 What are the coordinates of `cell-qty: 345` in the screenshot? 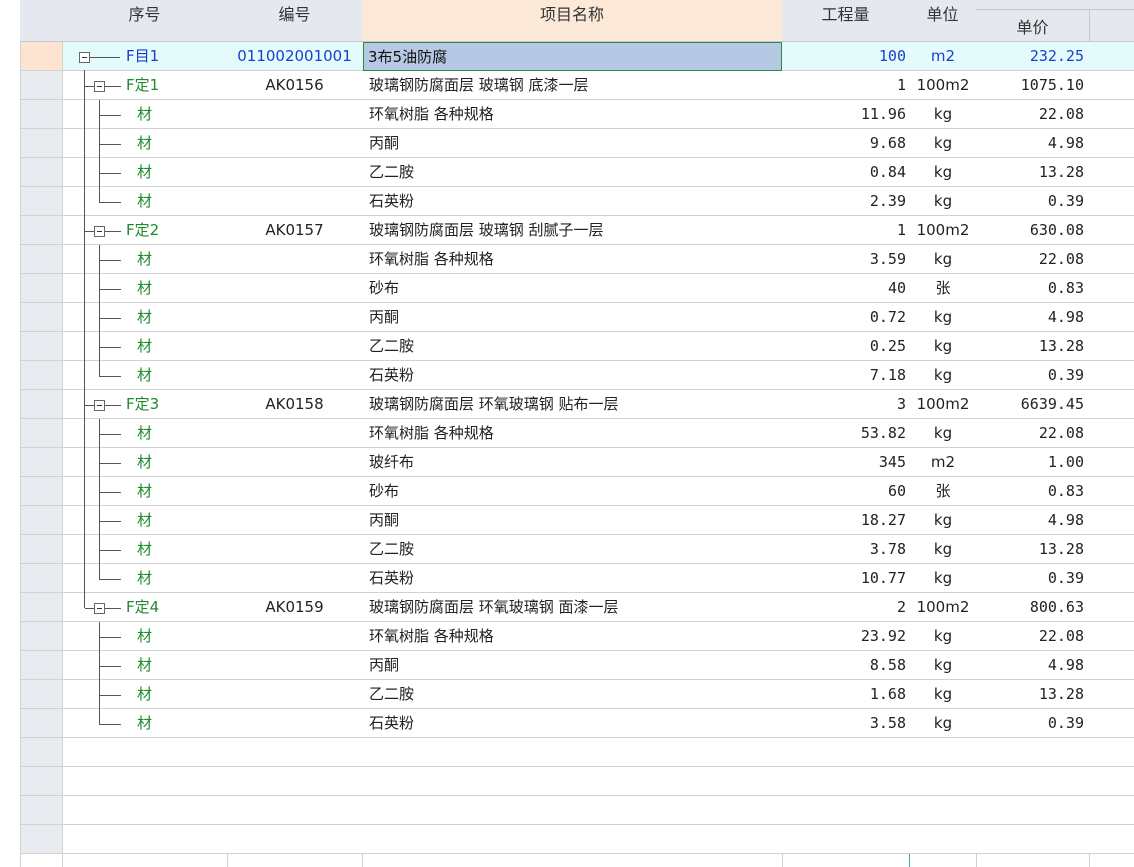 It's located at (844, 462).